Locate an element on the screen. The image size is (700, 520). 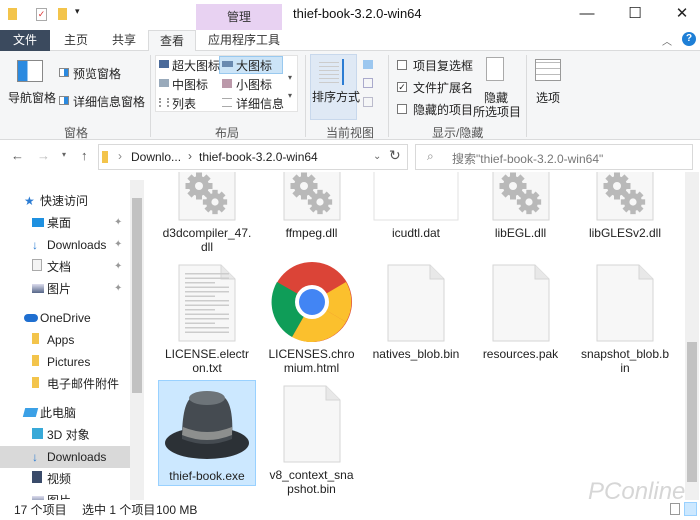
nav-item-视频: 视频 is located at coordinates (65, 479).